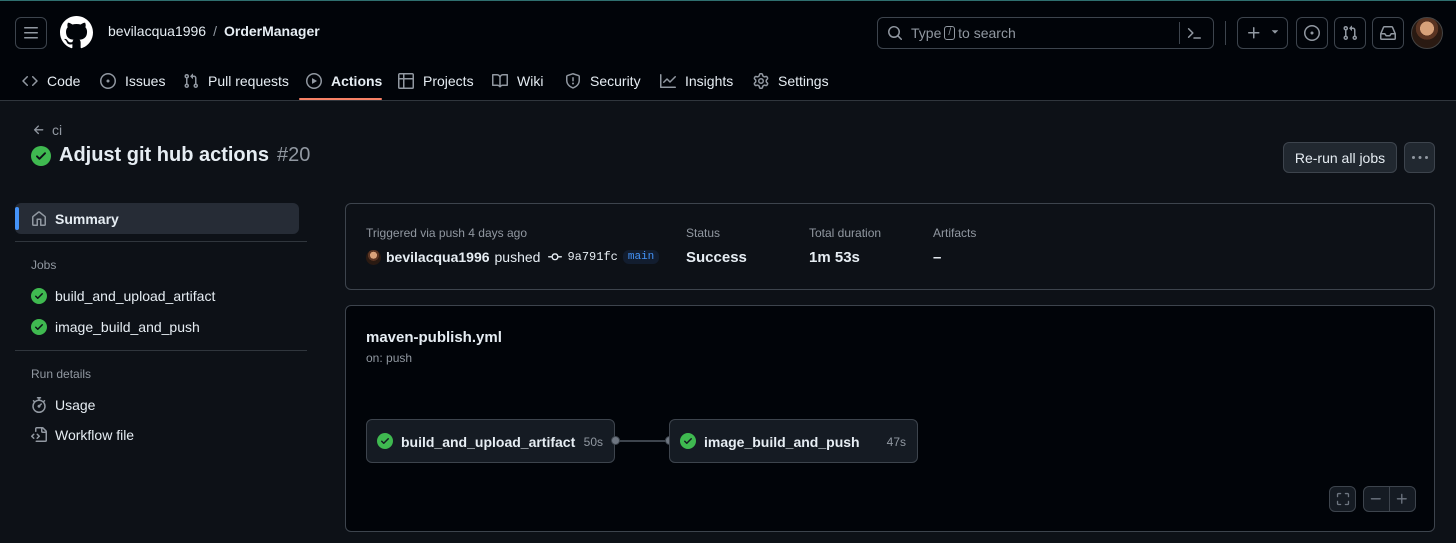 The height and width of the screenshot is (543, 1456). I want to click on branch-badge: main, so click(641, 257).